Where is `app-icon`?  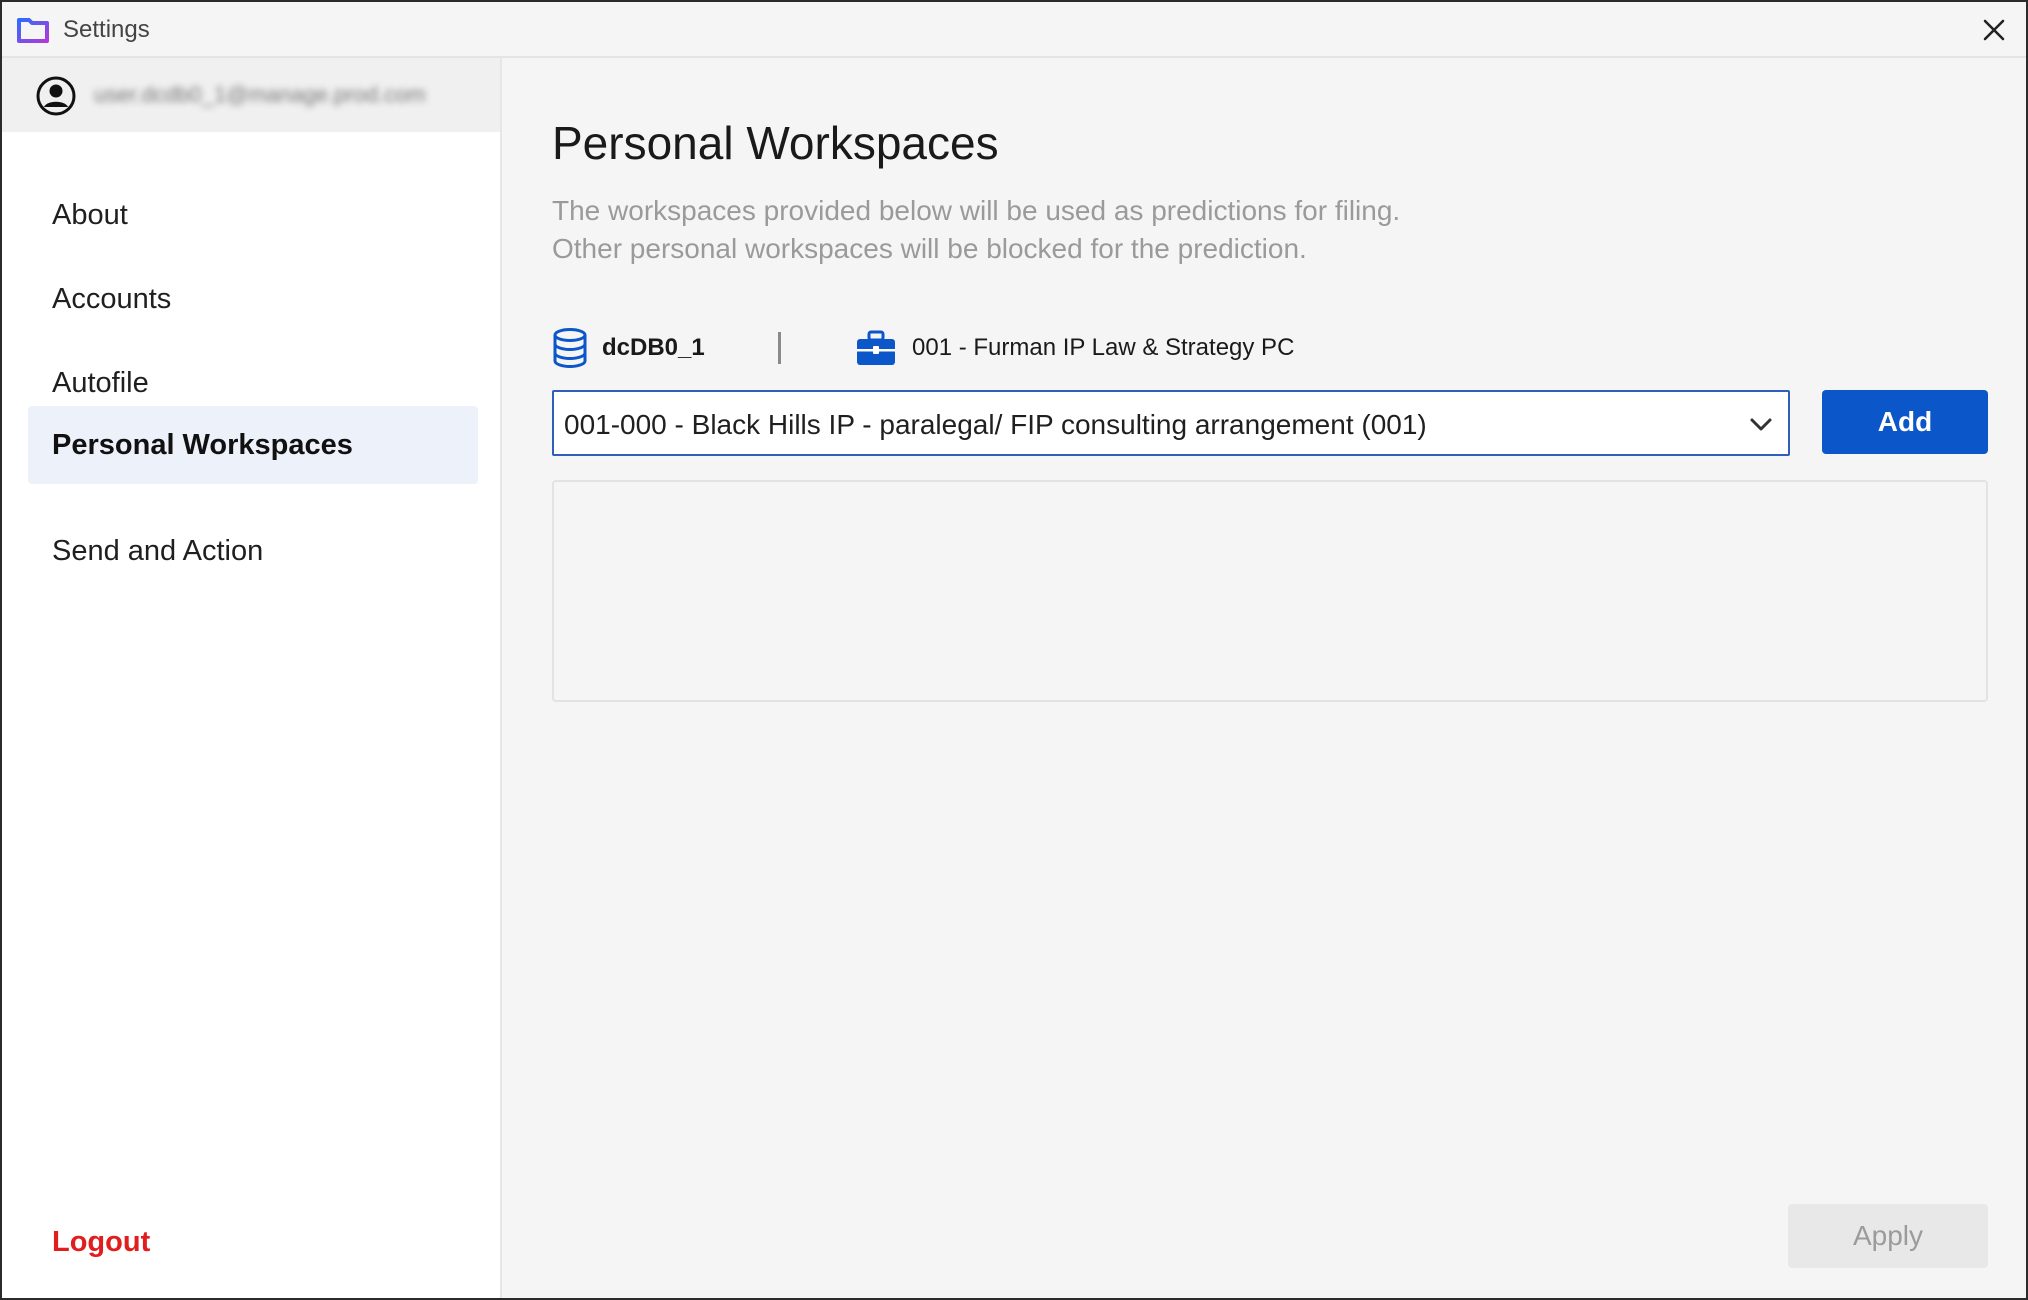
app-icon is located at coordinates (33, 30).